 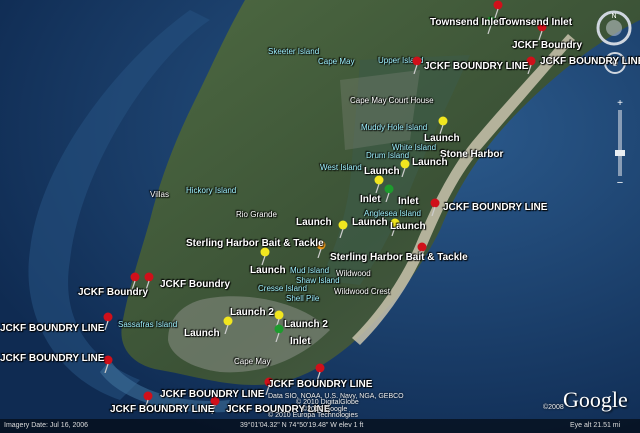 I want to click on label-jckf-line-east: JCKF BOUNDRY LINE, so click(x=495, y=207).